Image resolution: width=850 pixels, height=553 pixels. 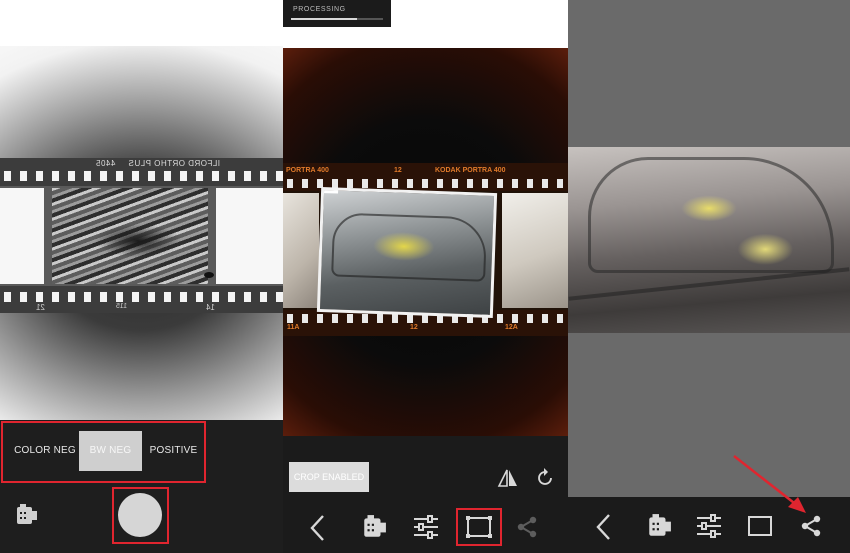 What do you see at coordinates (398, 170) in the screenshot?
I see `film-frame-number: 12` at bounding box center [398, 170].